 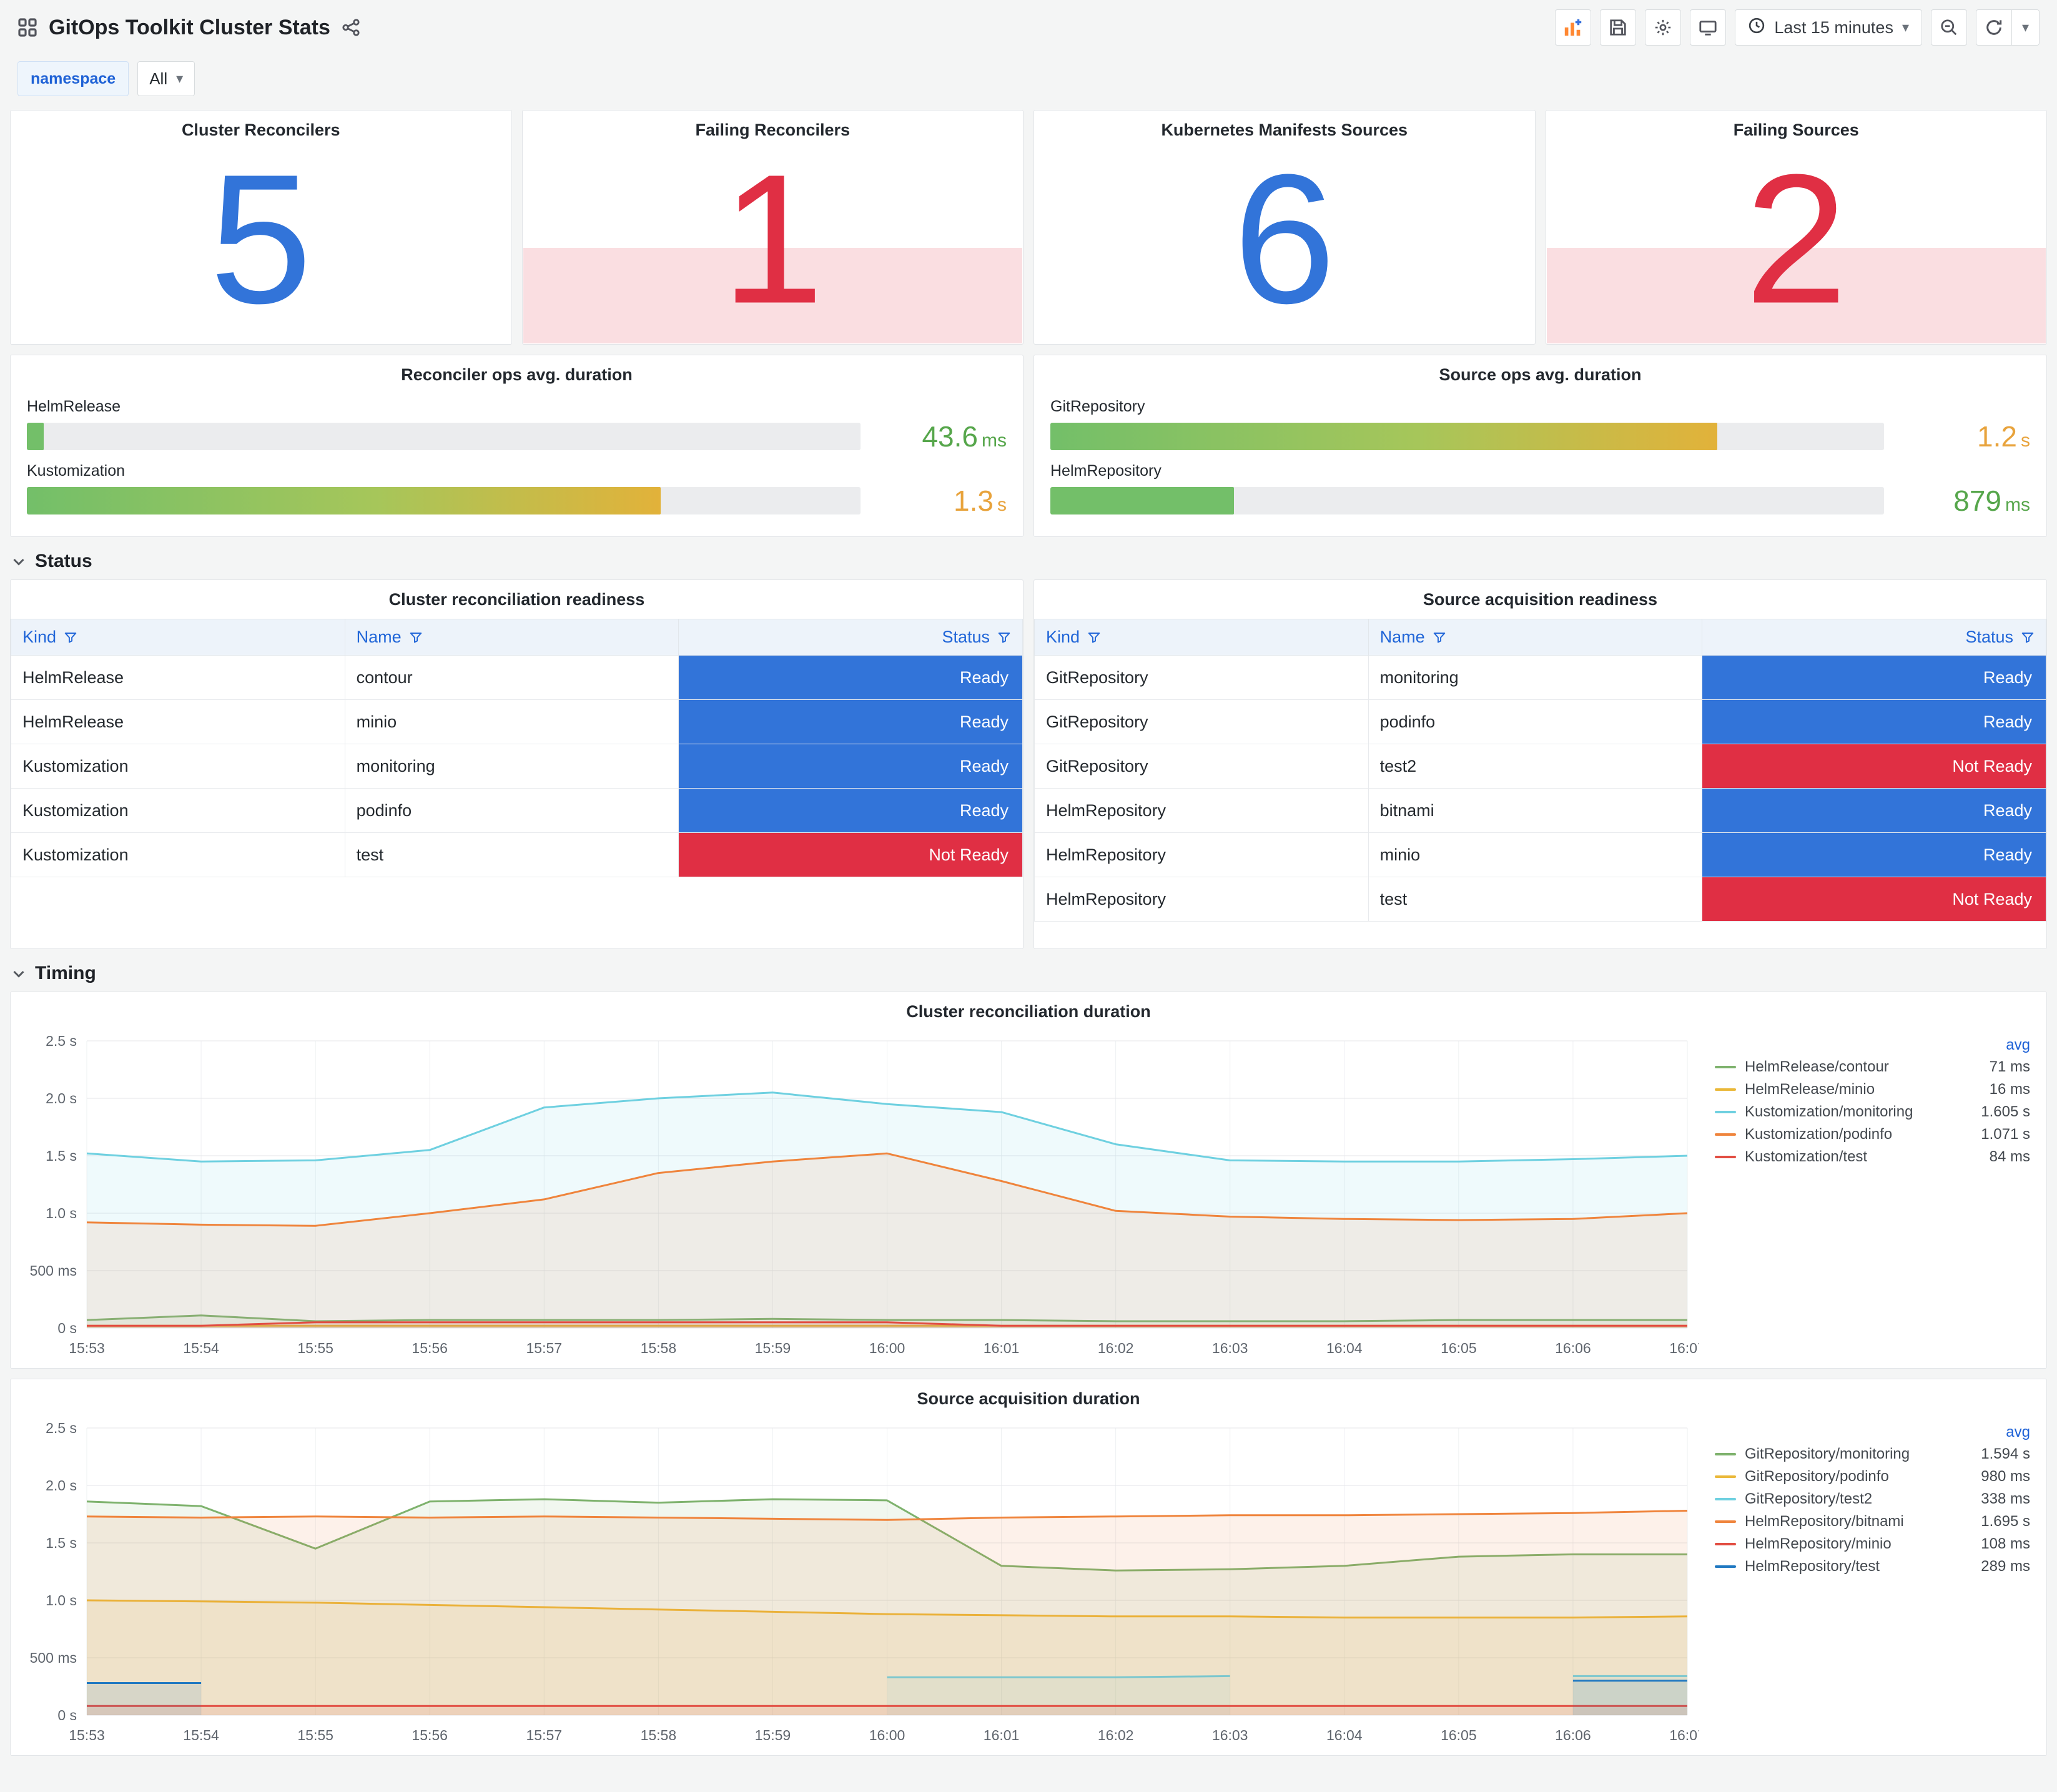 I want to click on time-range-picker: Last 15 minutes ▾, so click(x=1828, y=27).